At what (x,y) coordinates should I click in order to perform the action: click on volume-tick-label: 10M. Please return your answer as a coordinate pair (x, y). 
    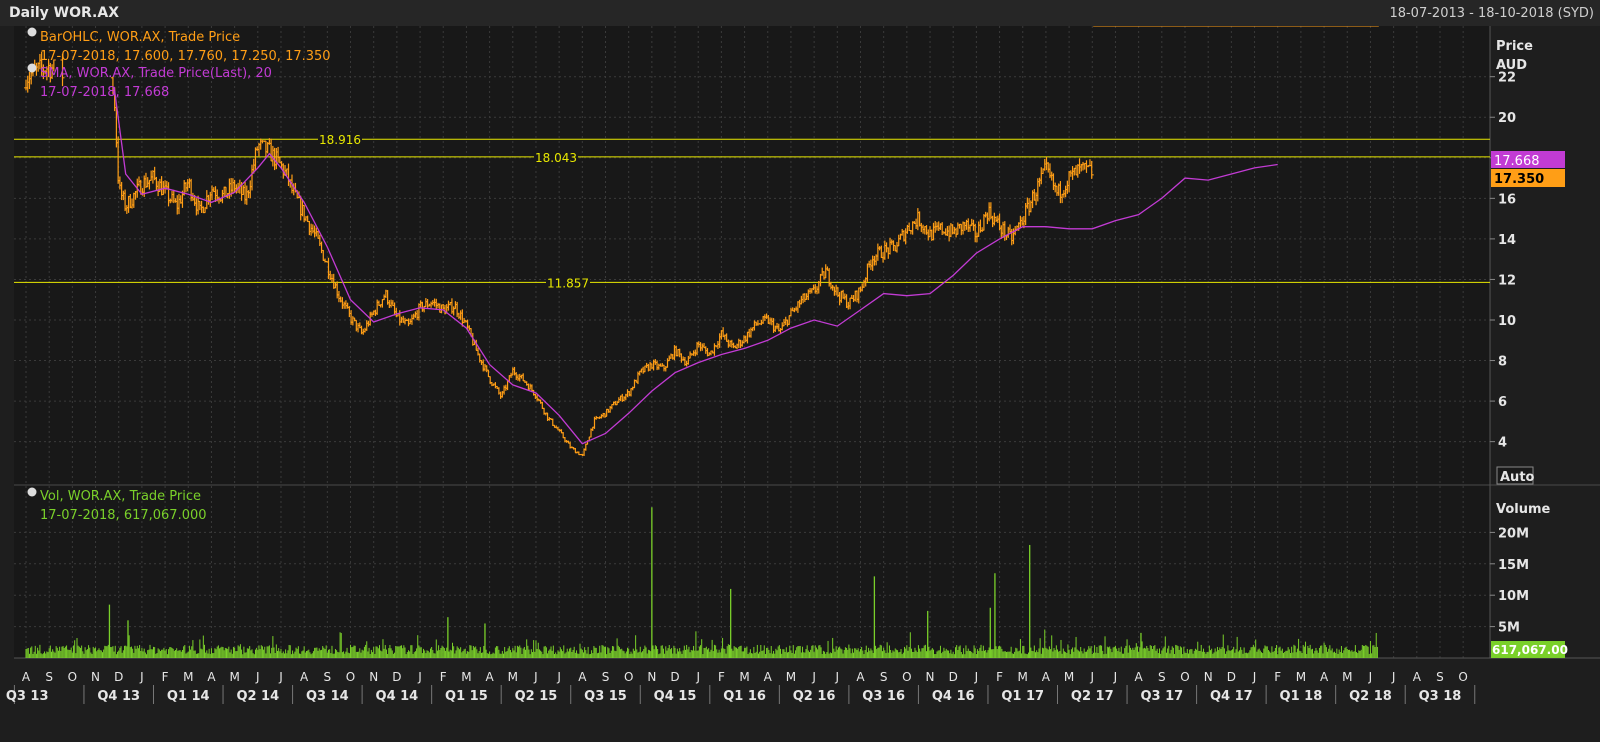
    Looking at the image, I should click on (1513, 596).